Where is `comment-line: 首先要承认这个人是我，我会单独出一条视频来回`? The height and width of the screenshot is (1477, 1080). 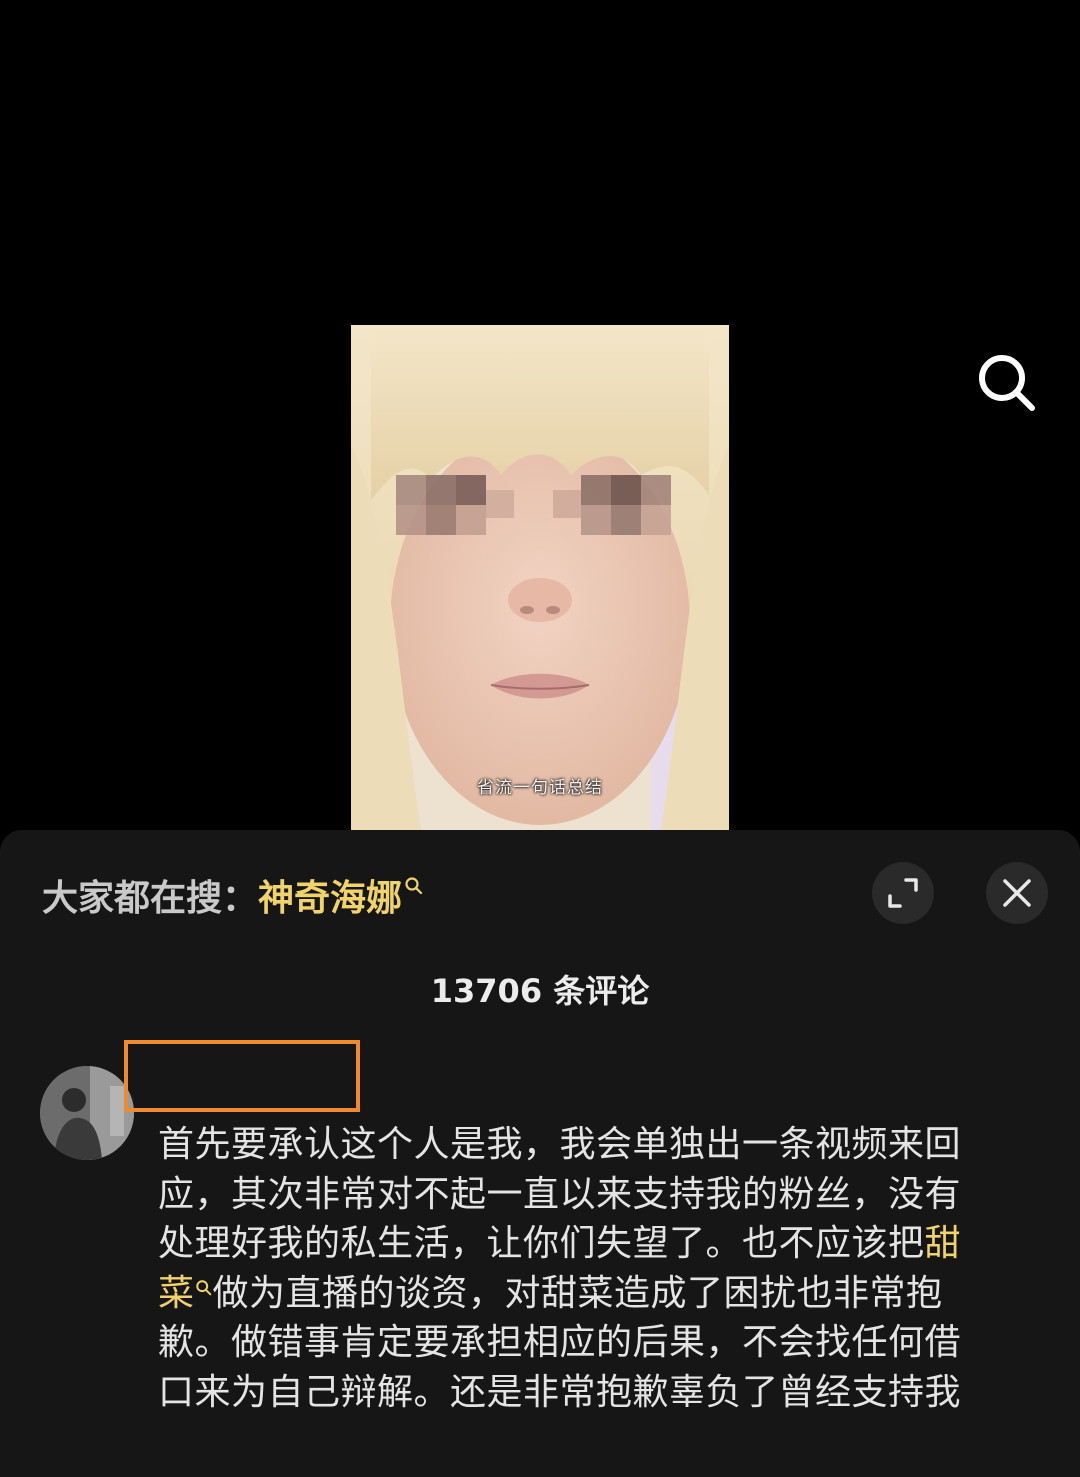
comment-line: 首先要承认这个人是我，我会单独出一条视频来回 is located at coordinates (560, 1144).